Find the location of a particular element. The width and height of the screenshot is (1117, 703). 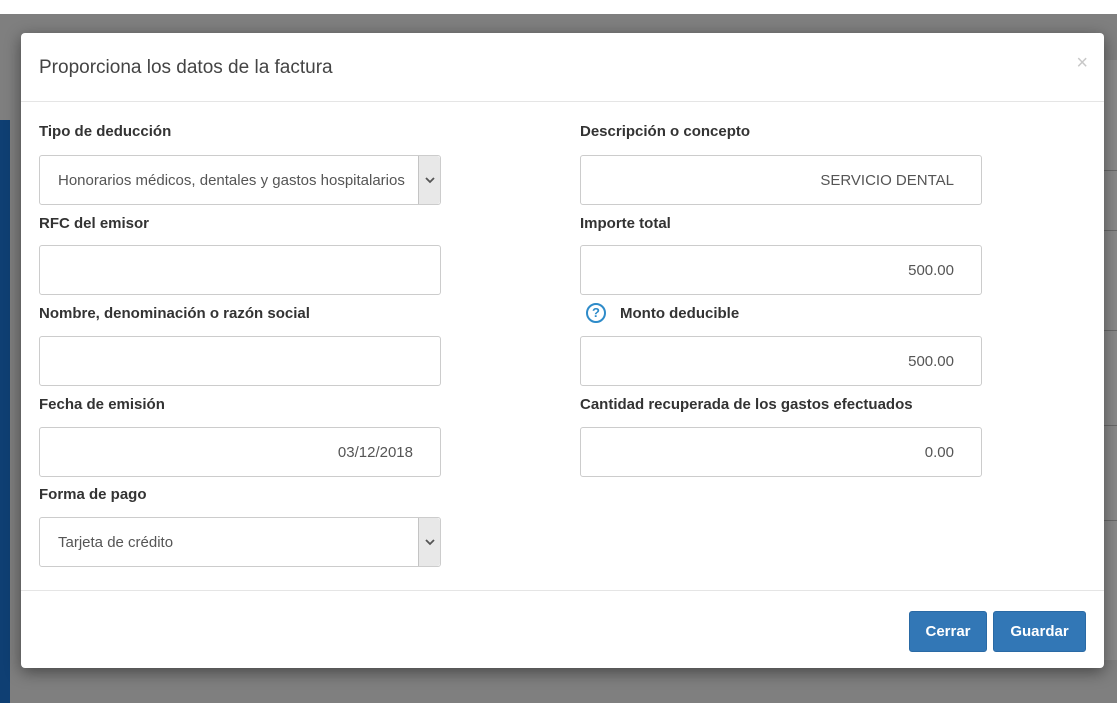

rfc-emisor-label: RFC del emisor is located at coordinates (94, 223).